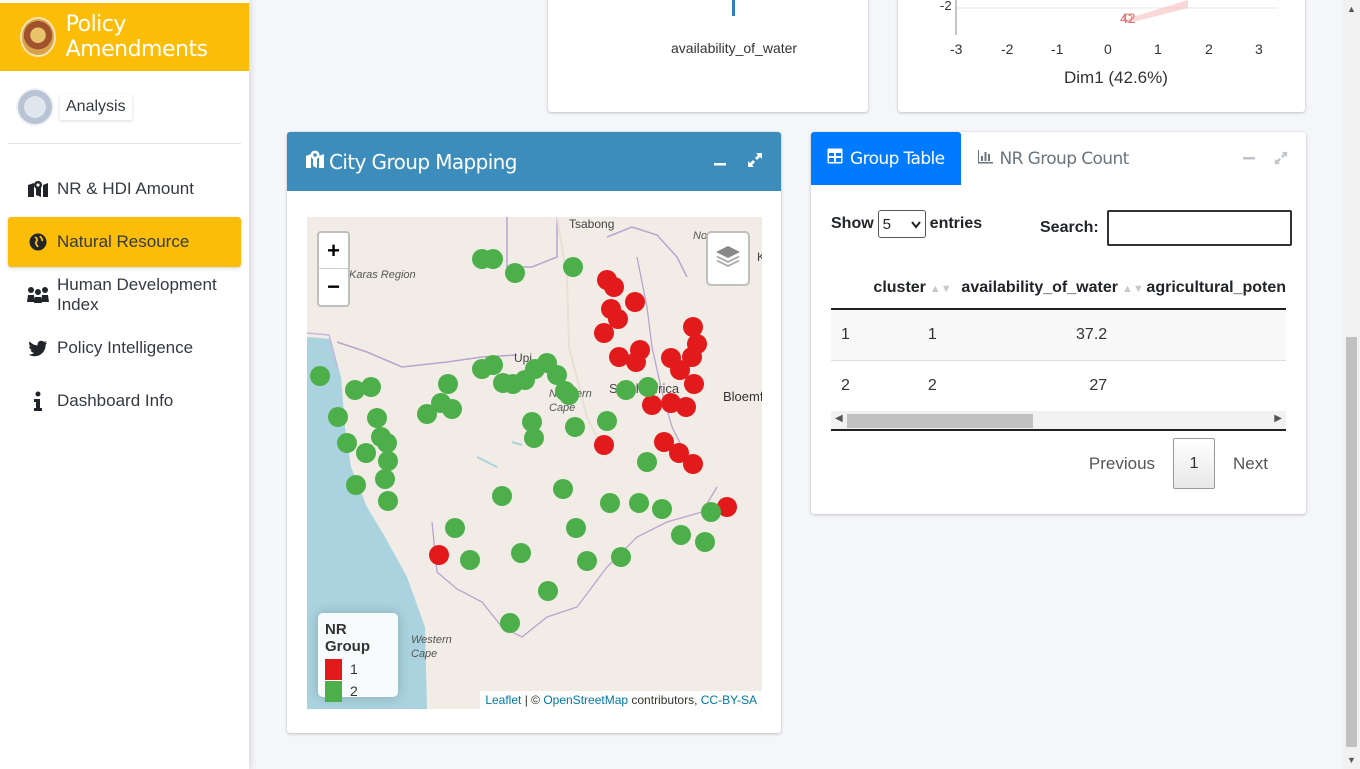  I want to click on card-title: City Group Mapping, so click(423, 161).